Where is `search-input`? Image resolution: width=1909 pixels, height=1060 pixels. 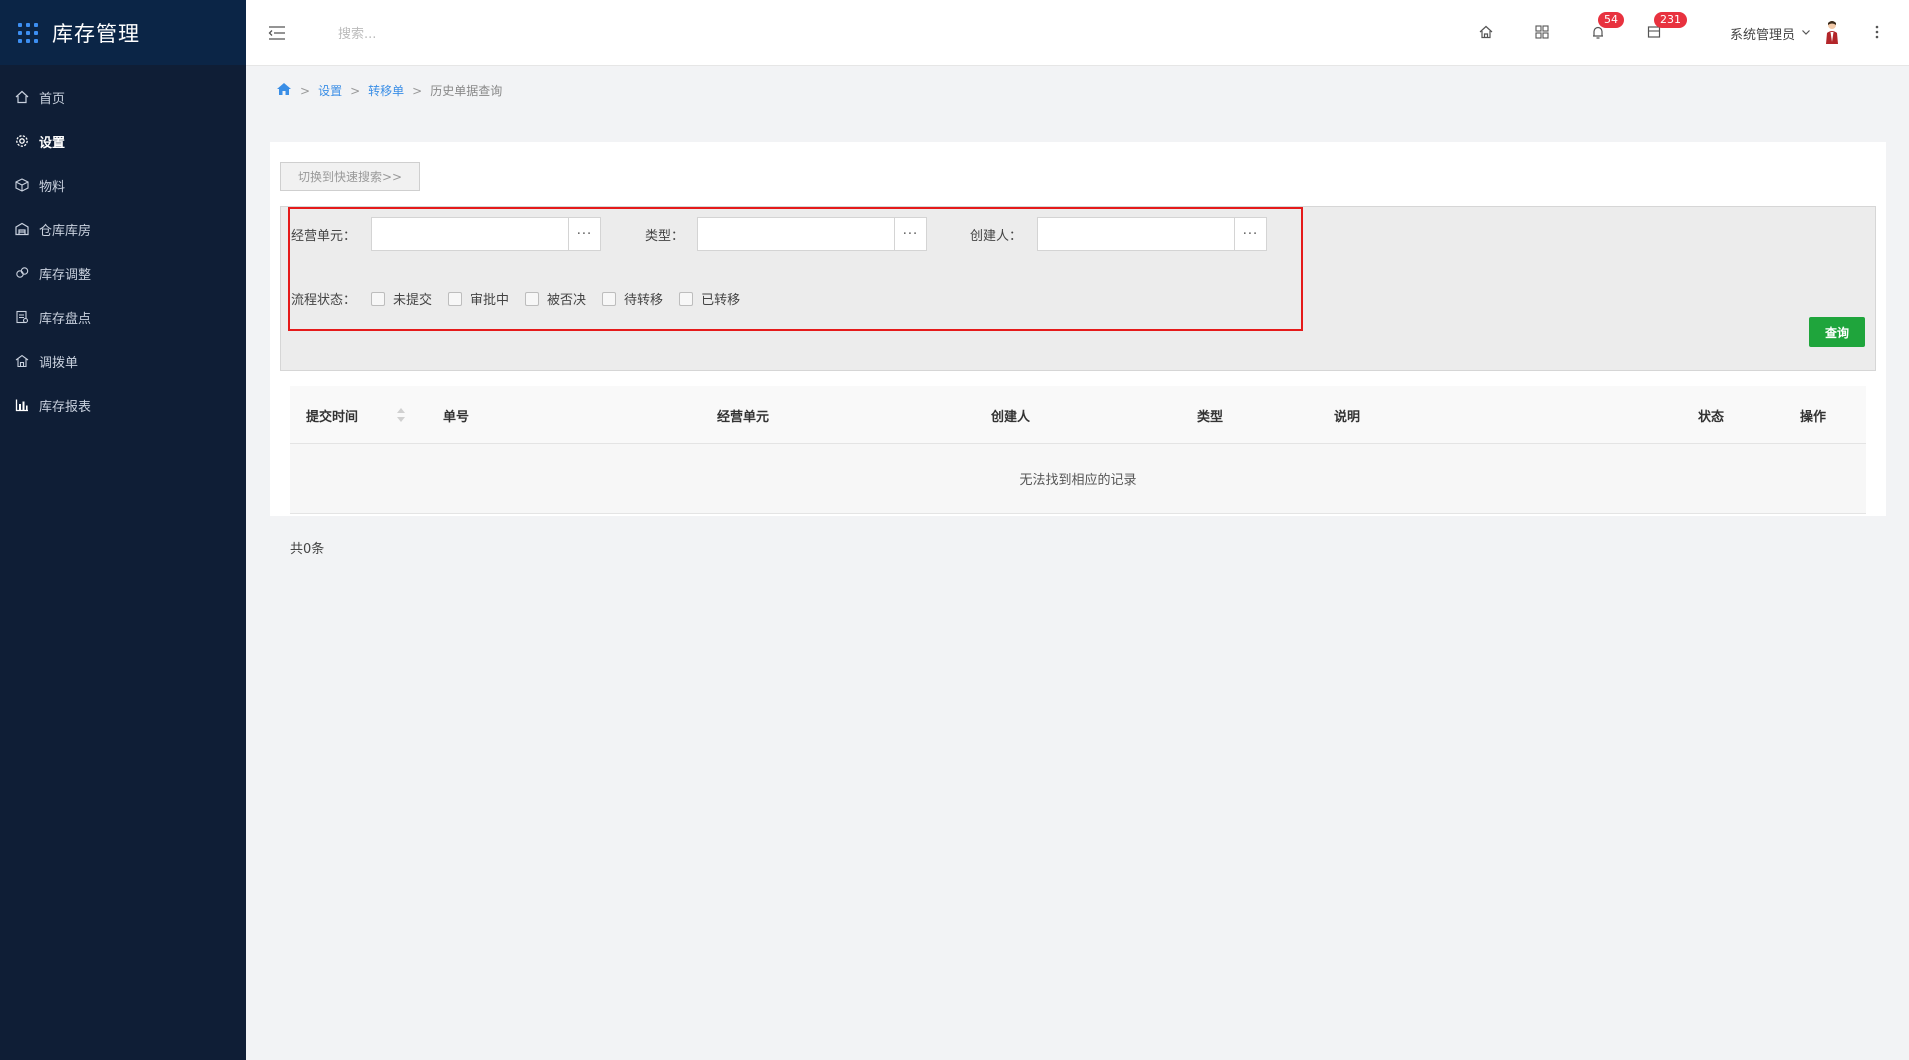 search-input is located at coordinates (438, 34).